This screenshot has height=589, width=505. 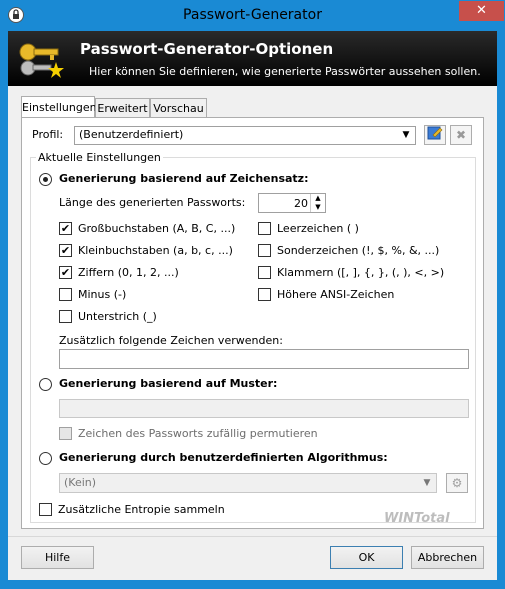 I want to click on save-profile-icon, so click(x=435, y=133).